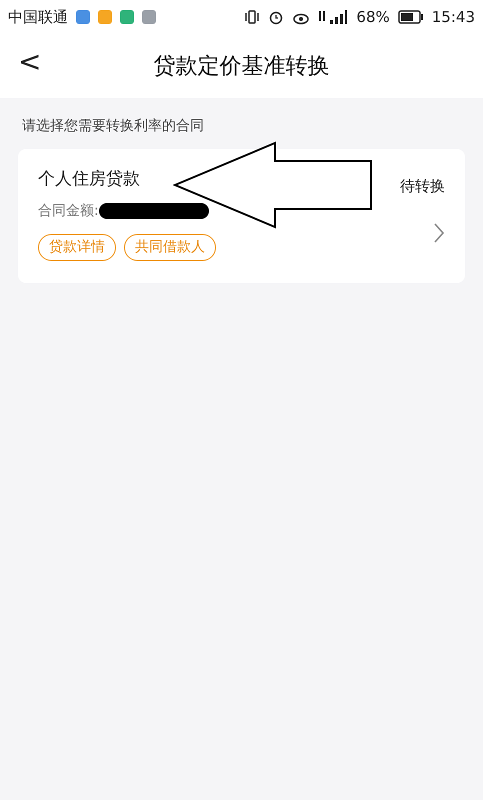 The width and height of the screenshot is (483, 800). Describe the element at coordinates (453, 17) in the screenshot. I see `clock-time: 15:43` at that location.